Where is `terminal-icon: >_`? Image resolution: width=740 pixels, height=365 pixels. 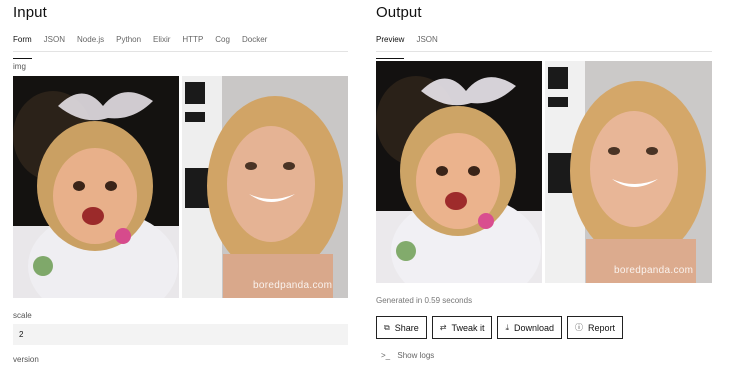
terminal-icon: >_ is located at coordinates (386, 355).